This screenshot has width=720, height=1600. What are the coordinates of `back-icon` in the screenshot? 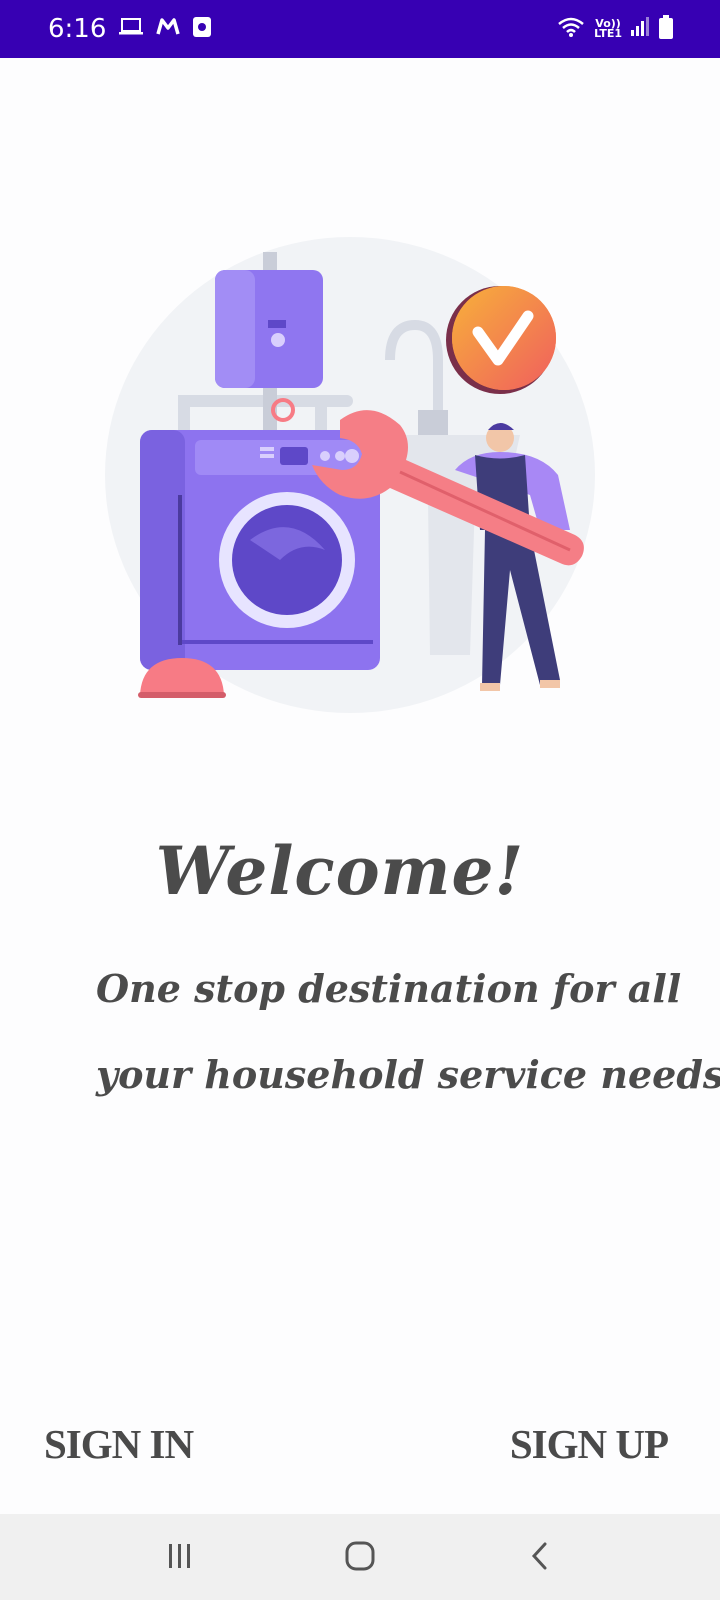 It's located at (540, 1557).